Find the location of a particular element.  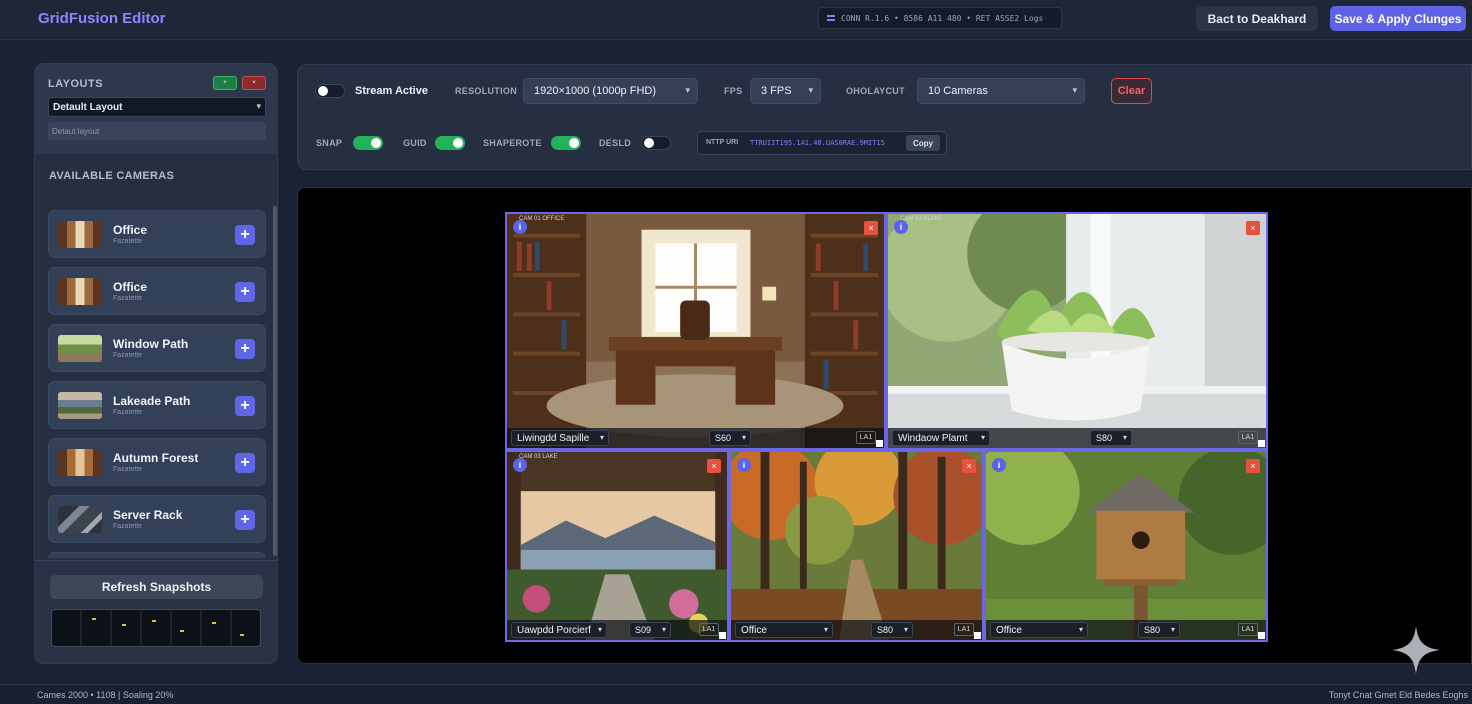

sparkle-icon is located at coordinates (1416, 650).